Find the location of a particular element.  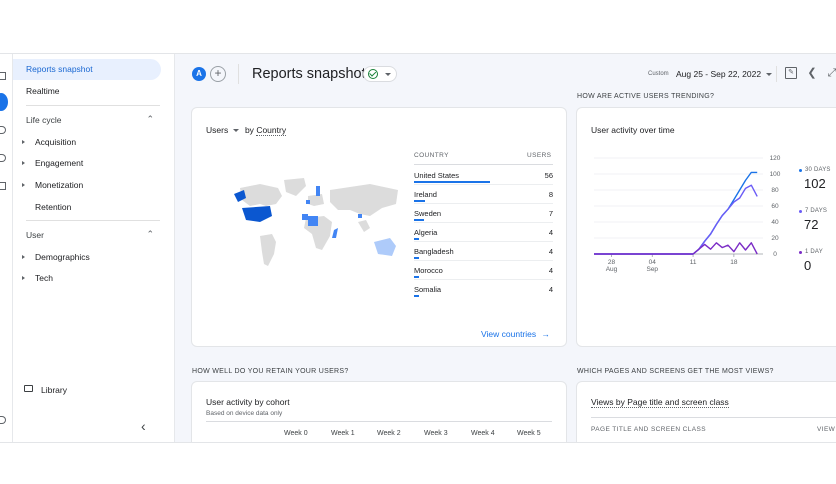

pages-card-title: Views by Page title and screen class is located at coordinates (660, 402).